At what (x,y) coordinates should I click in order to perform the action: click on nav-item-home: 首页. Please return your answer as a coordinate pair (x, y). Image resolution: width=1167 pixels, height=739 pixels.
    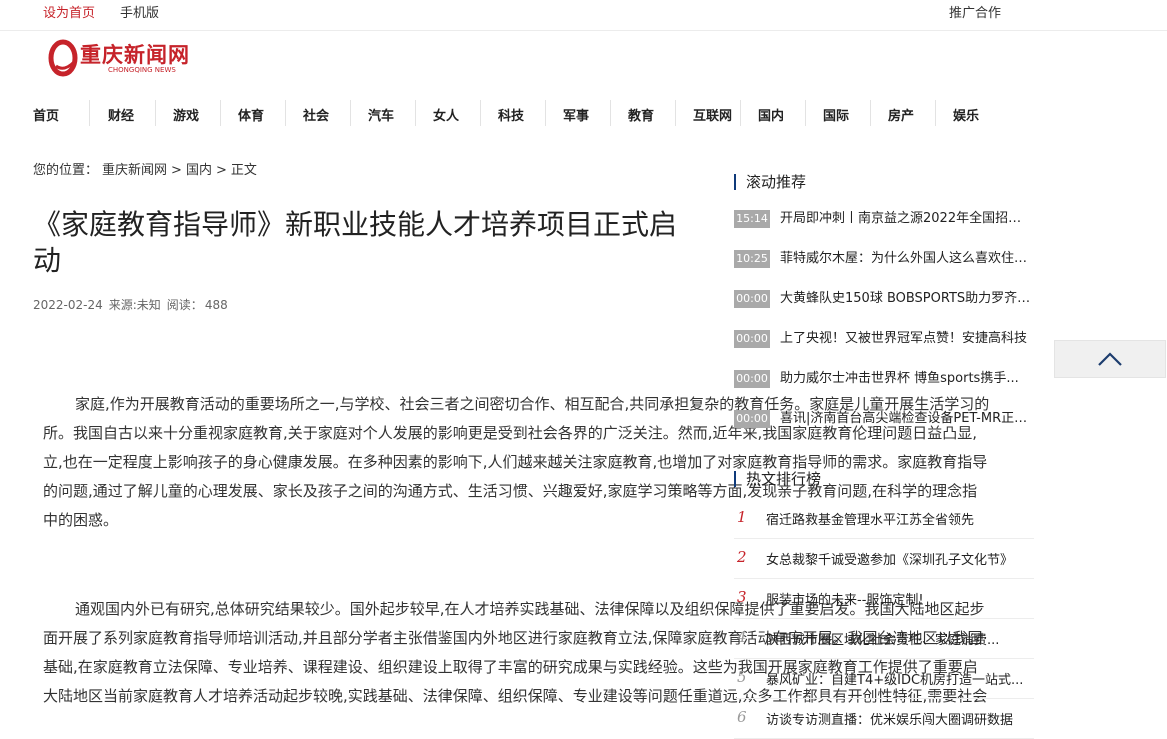
    Looking at the image, I should click on (46, 114).